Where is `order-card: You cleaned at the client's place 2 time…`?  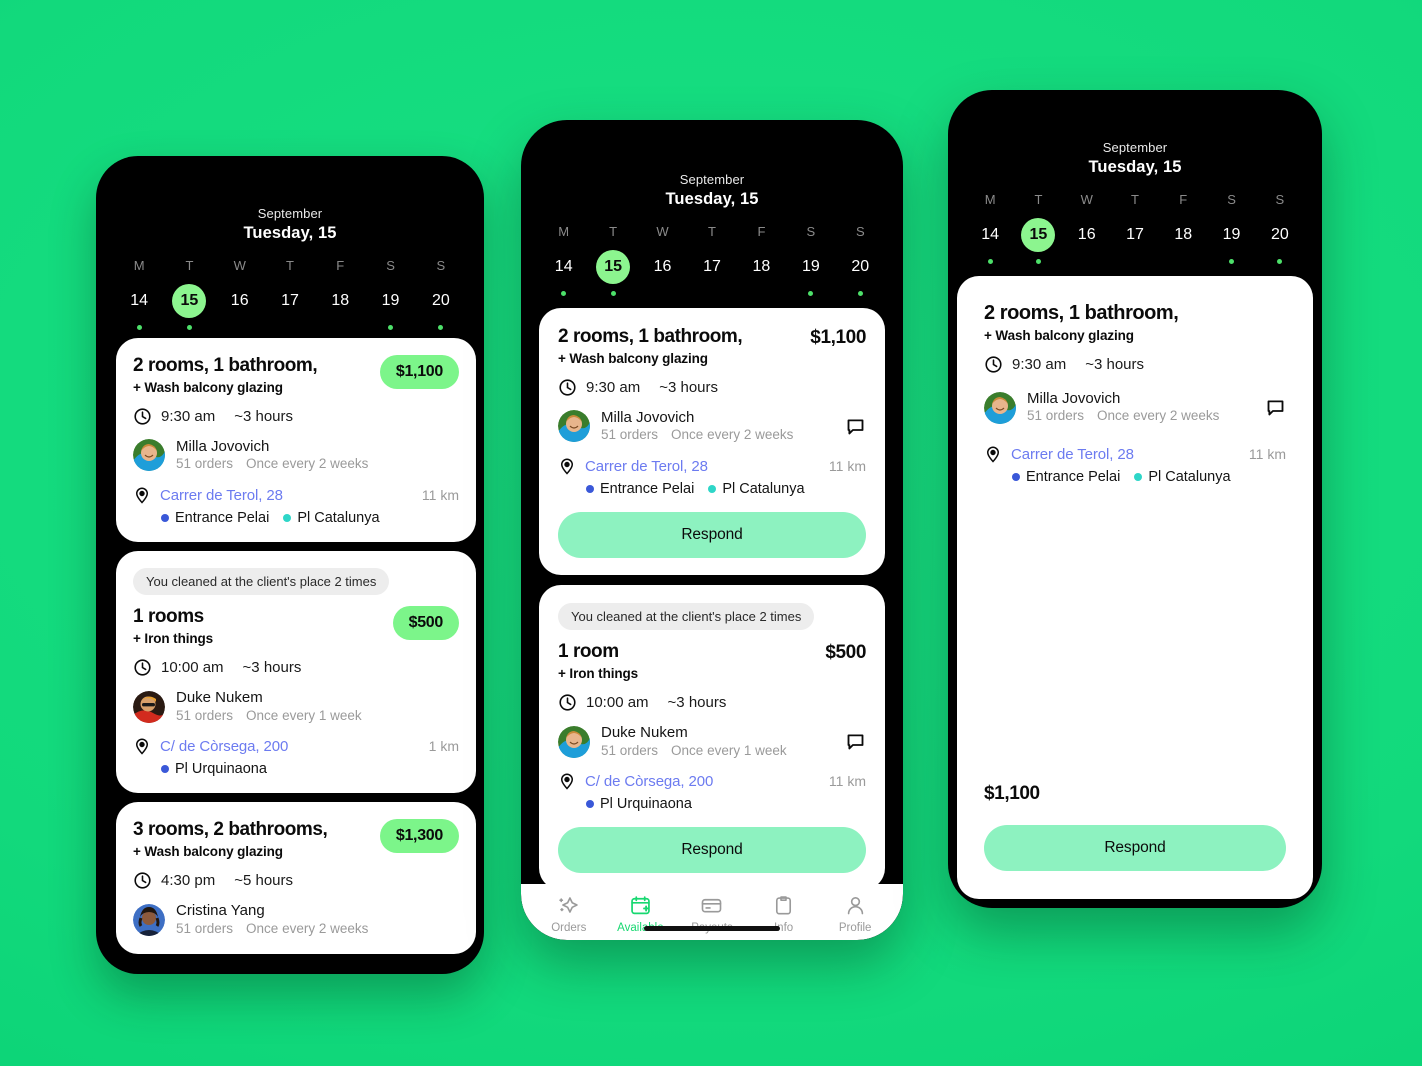
order-card: You cleaned at the client's place 2 time… is located at coordinates (296, 672).